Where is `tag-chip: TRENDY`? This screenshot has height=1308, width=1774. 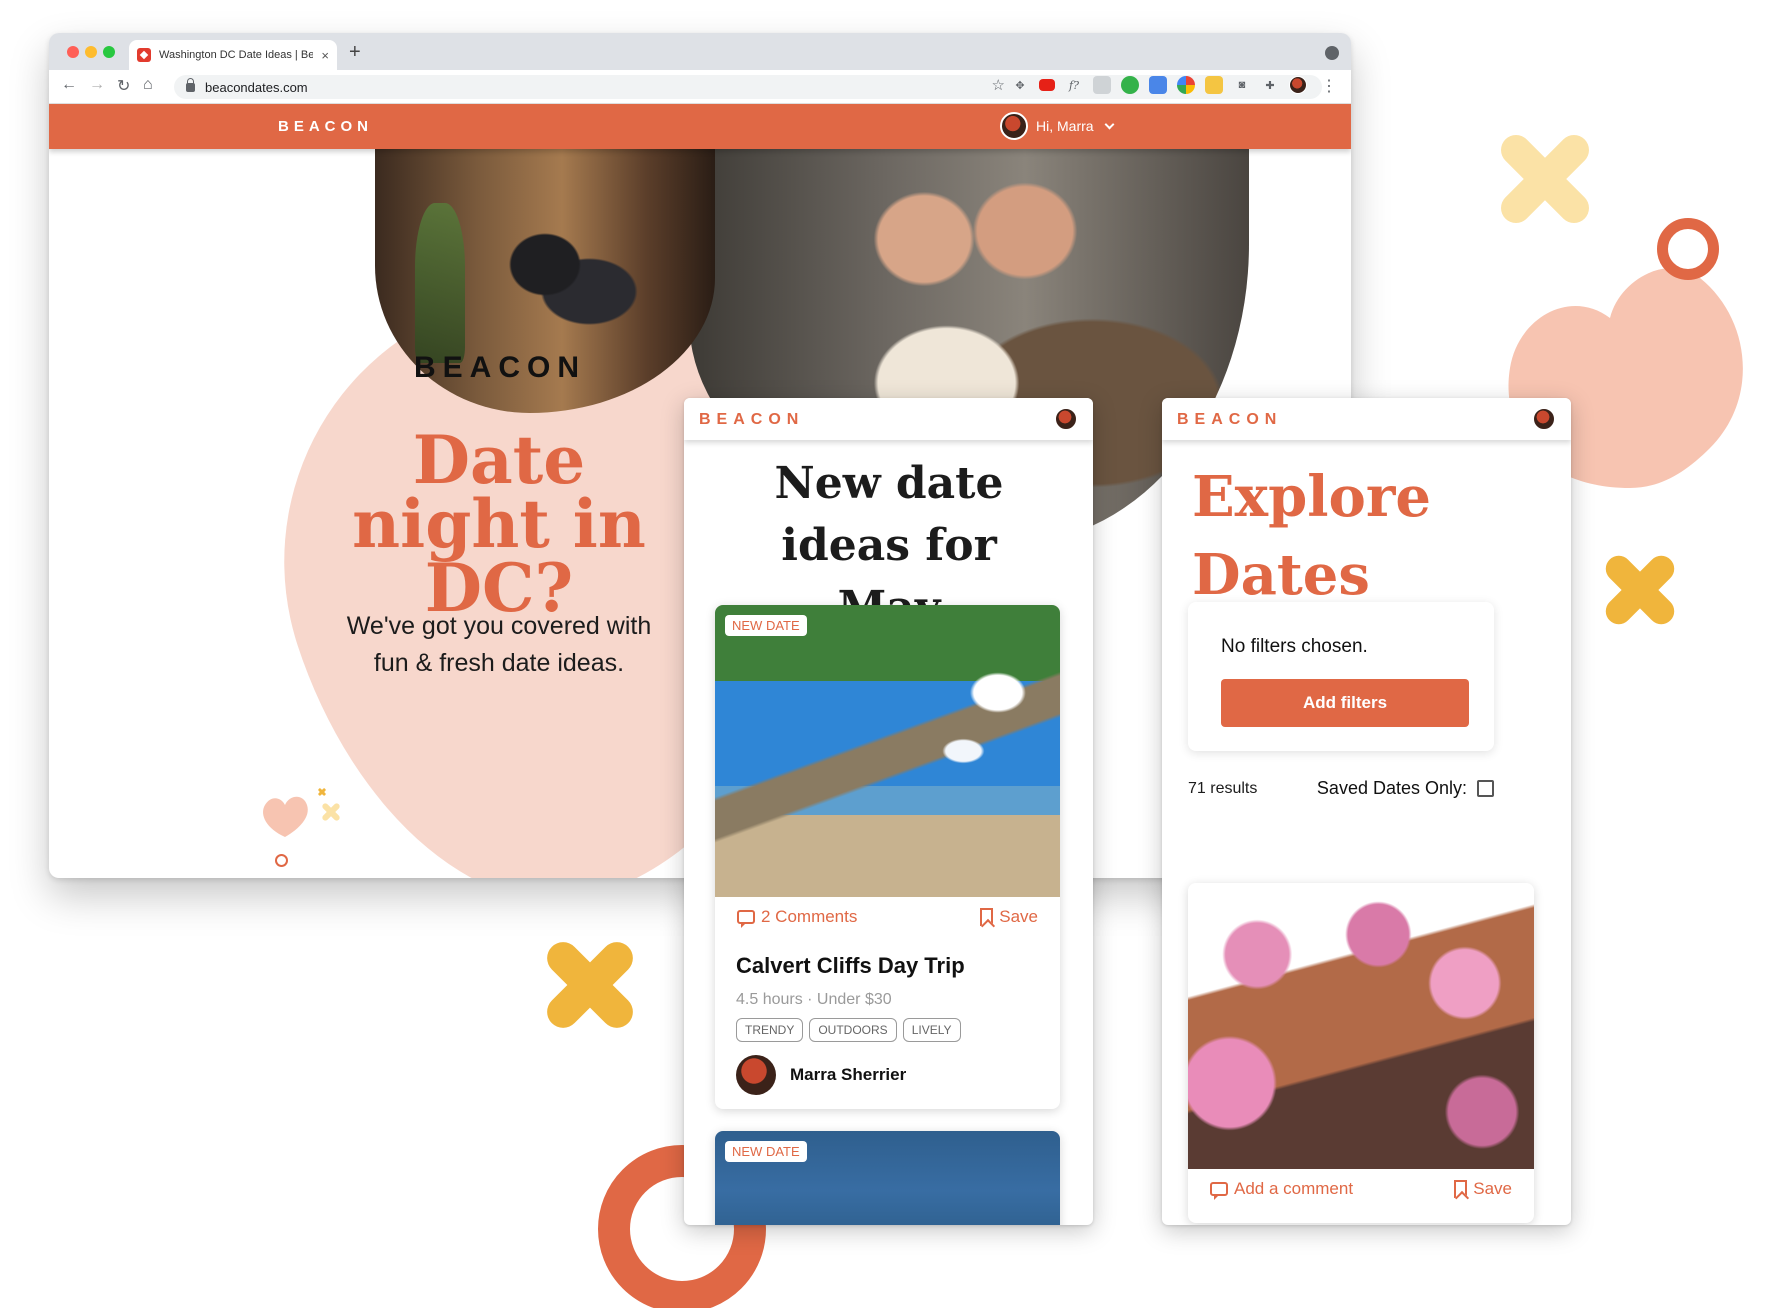 tag-chip: TRENDY is located at coordinates (770, 1030).